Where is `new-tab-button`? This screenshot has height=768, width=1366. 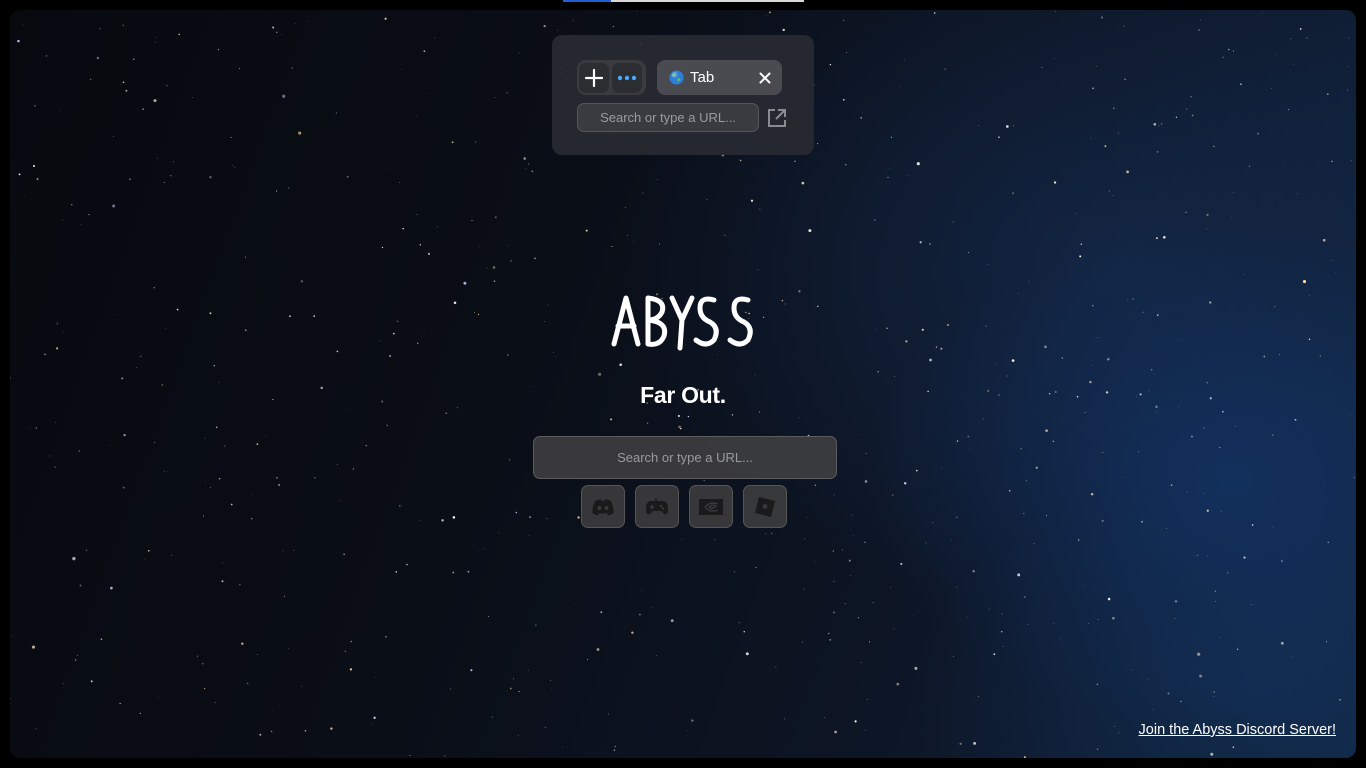
new-tab-button is located at coordinates (594, 77).